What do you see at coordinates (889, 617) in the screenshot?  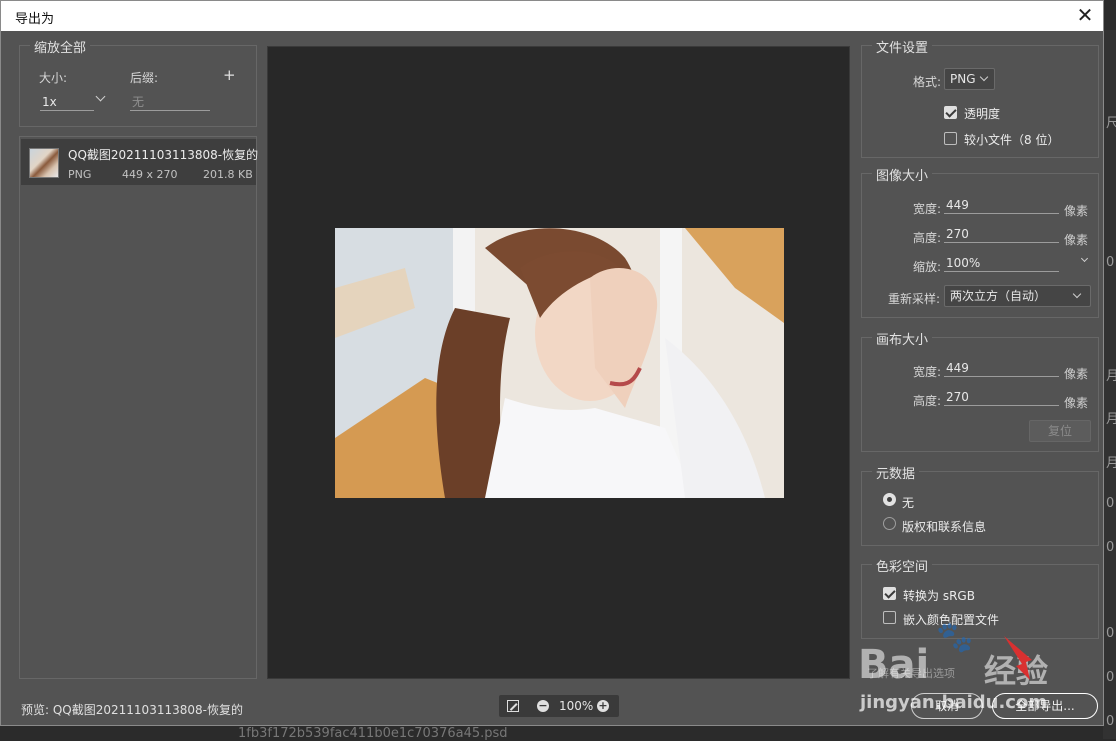 I see `embed-profile-checkbox` at bounding box center [889, 617].